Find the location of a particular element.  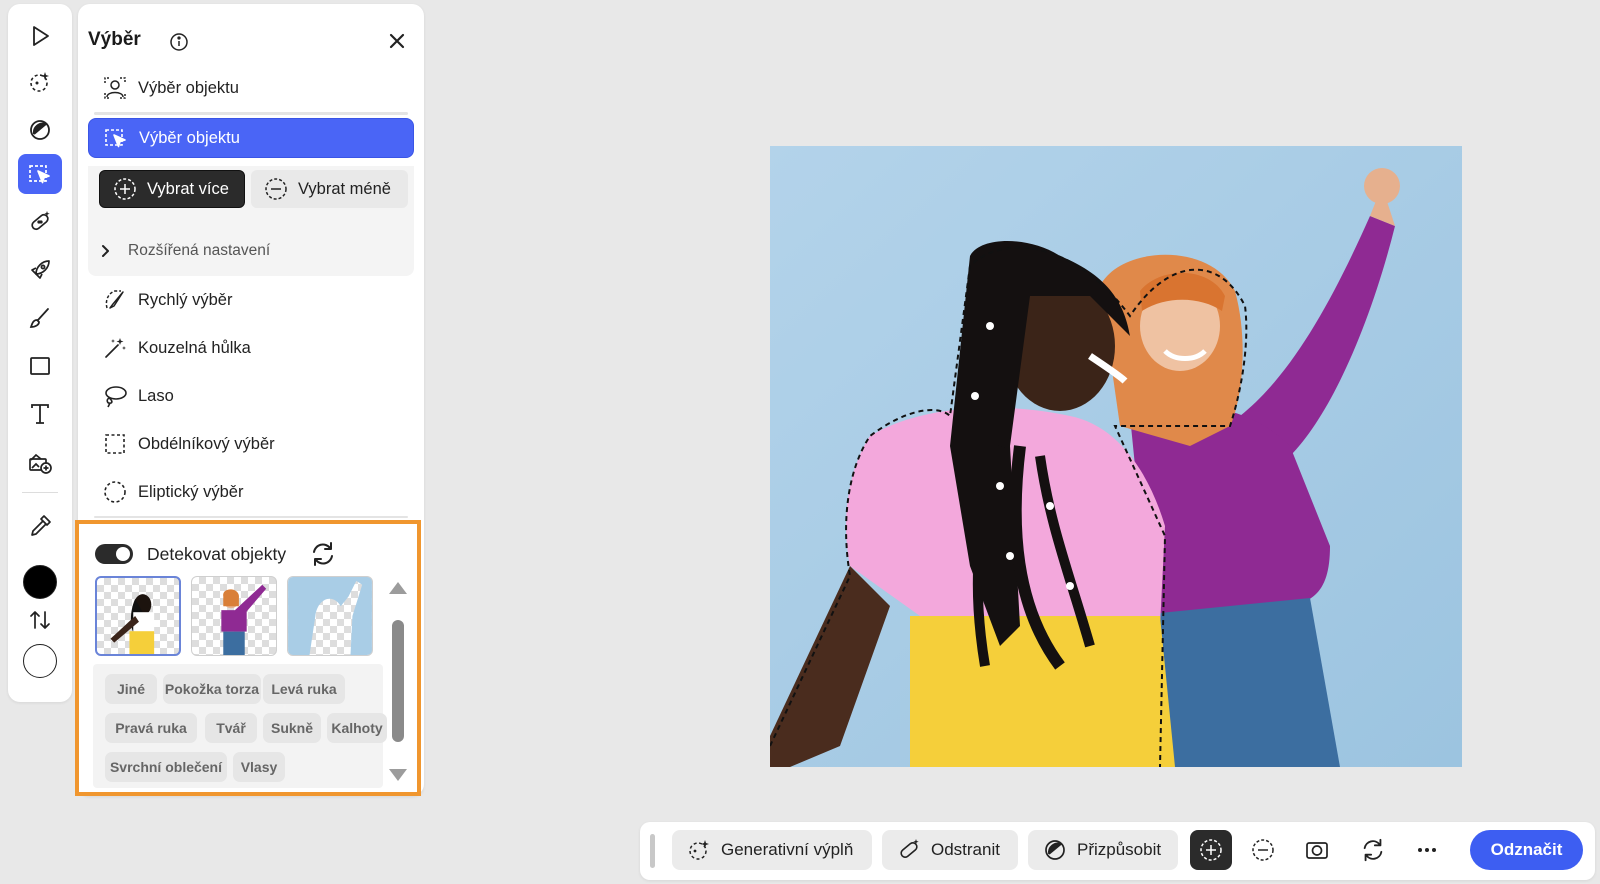

menu-item-label: Kouzelná hůlka is located at coordinates (194, 347).